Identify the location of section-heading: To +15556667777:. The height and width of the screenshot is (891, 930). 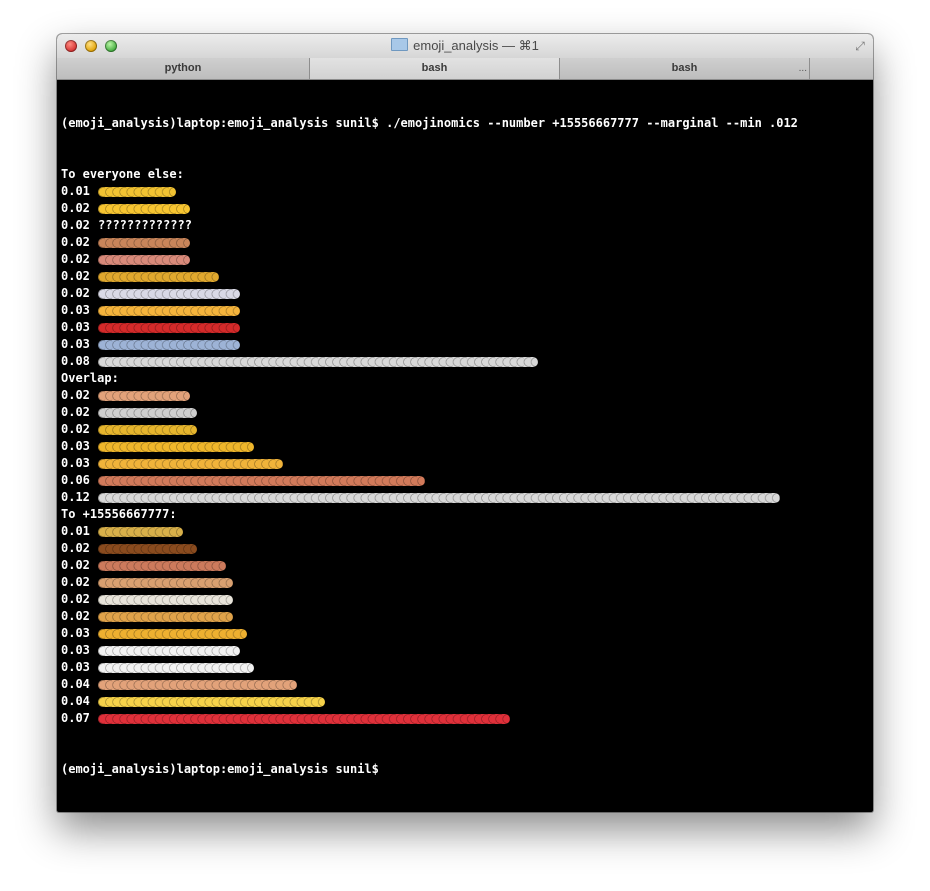
(119, 514).